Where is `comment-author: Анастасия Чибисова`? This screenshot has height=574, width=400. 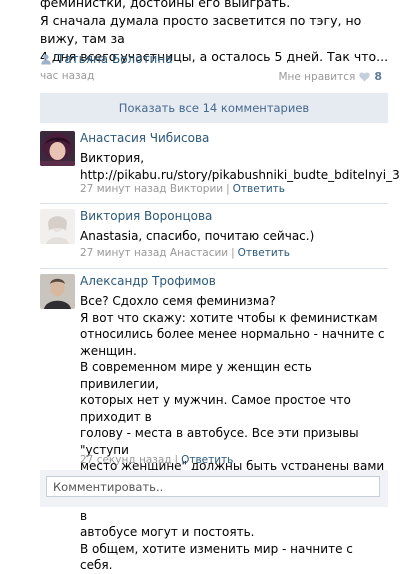
comment-author: Анастасия Чибисова is located at coordinates (144, 138).